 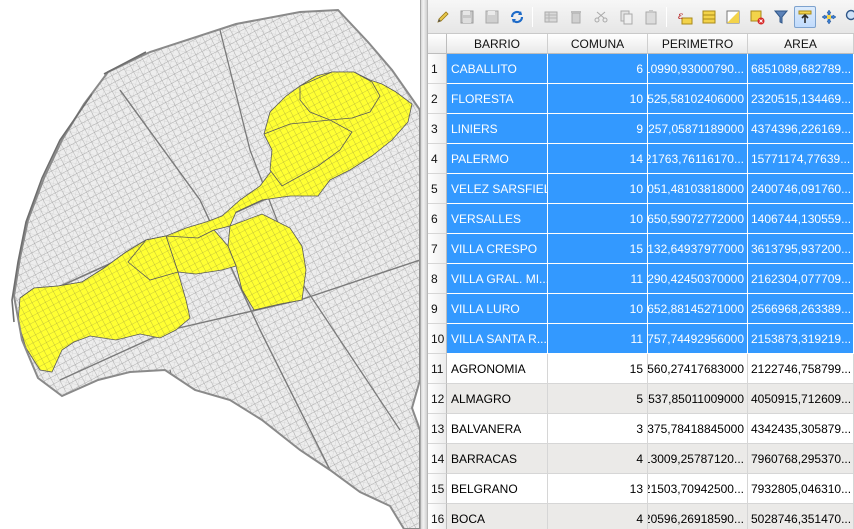 What do you see at coordinates (492, 17) in the screenshot?
I see `save-disabled-icon` at bounding box center [492, 17].